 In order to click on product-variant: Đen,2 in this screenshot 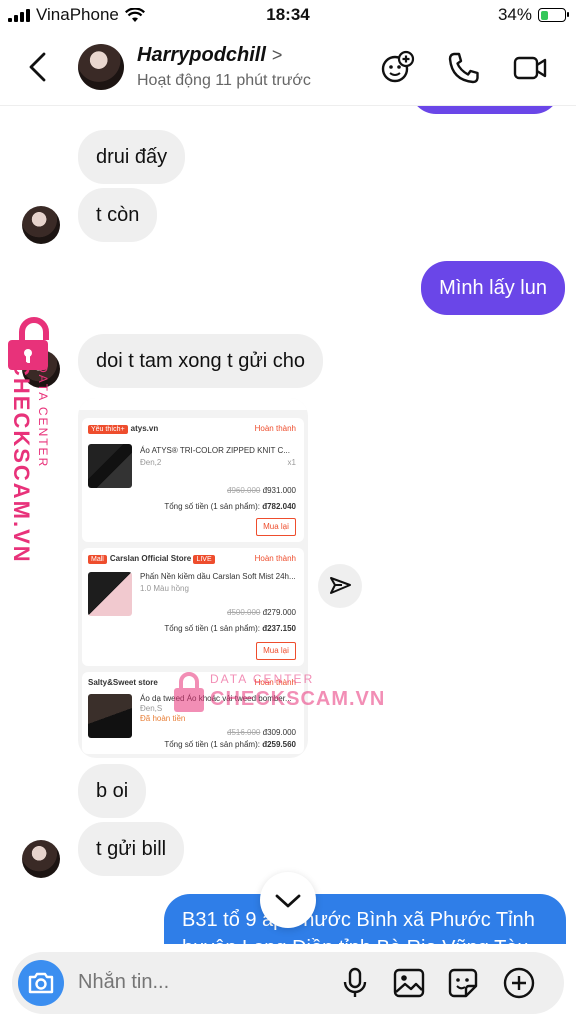, I will do `click(151, 462)`.